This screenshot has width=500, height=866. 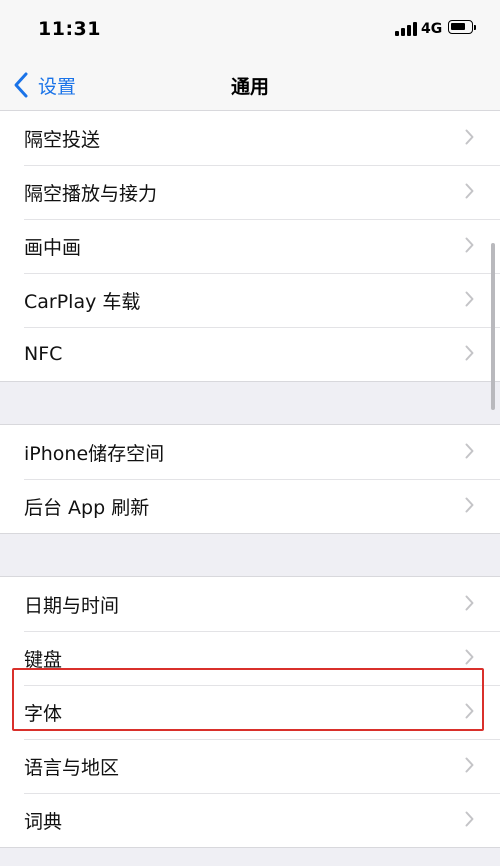 I want to click on row-carplay: CarPlay 车载, so click(x=250, y=300).